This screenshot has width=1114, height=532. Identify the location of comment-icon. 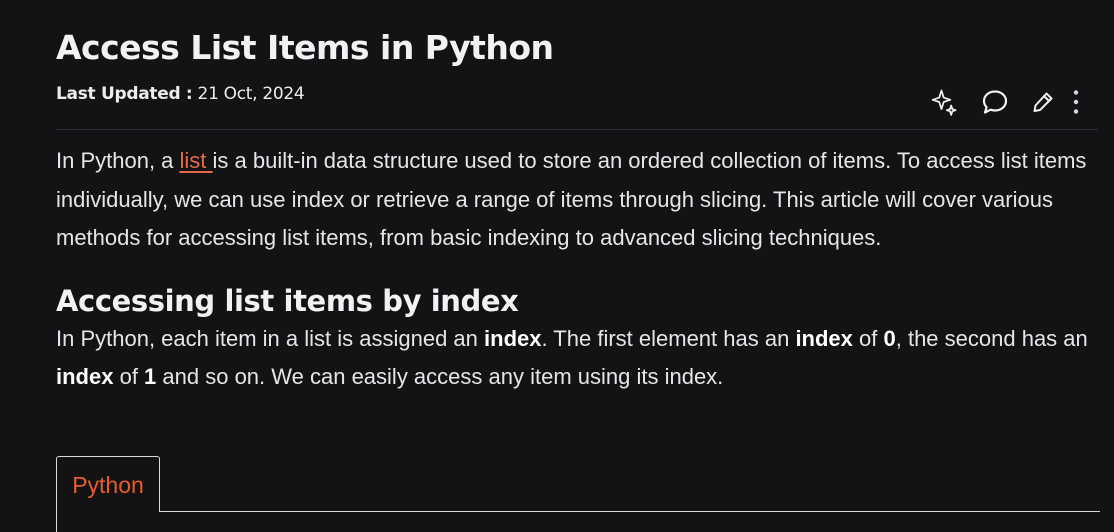
(995, 102).